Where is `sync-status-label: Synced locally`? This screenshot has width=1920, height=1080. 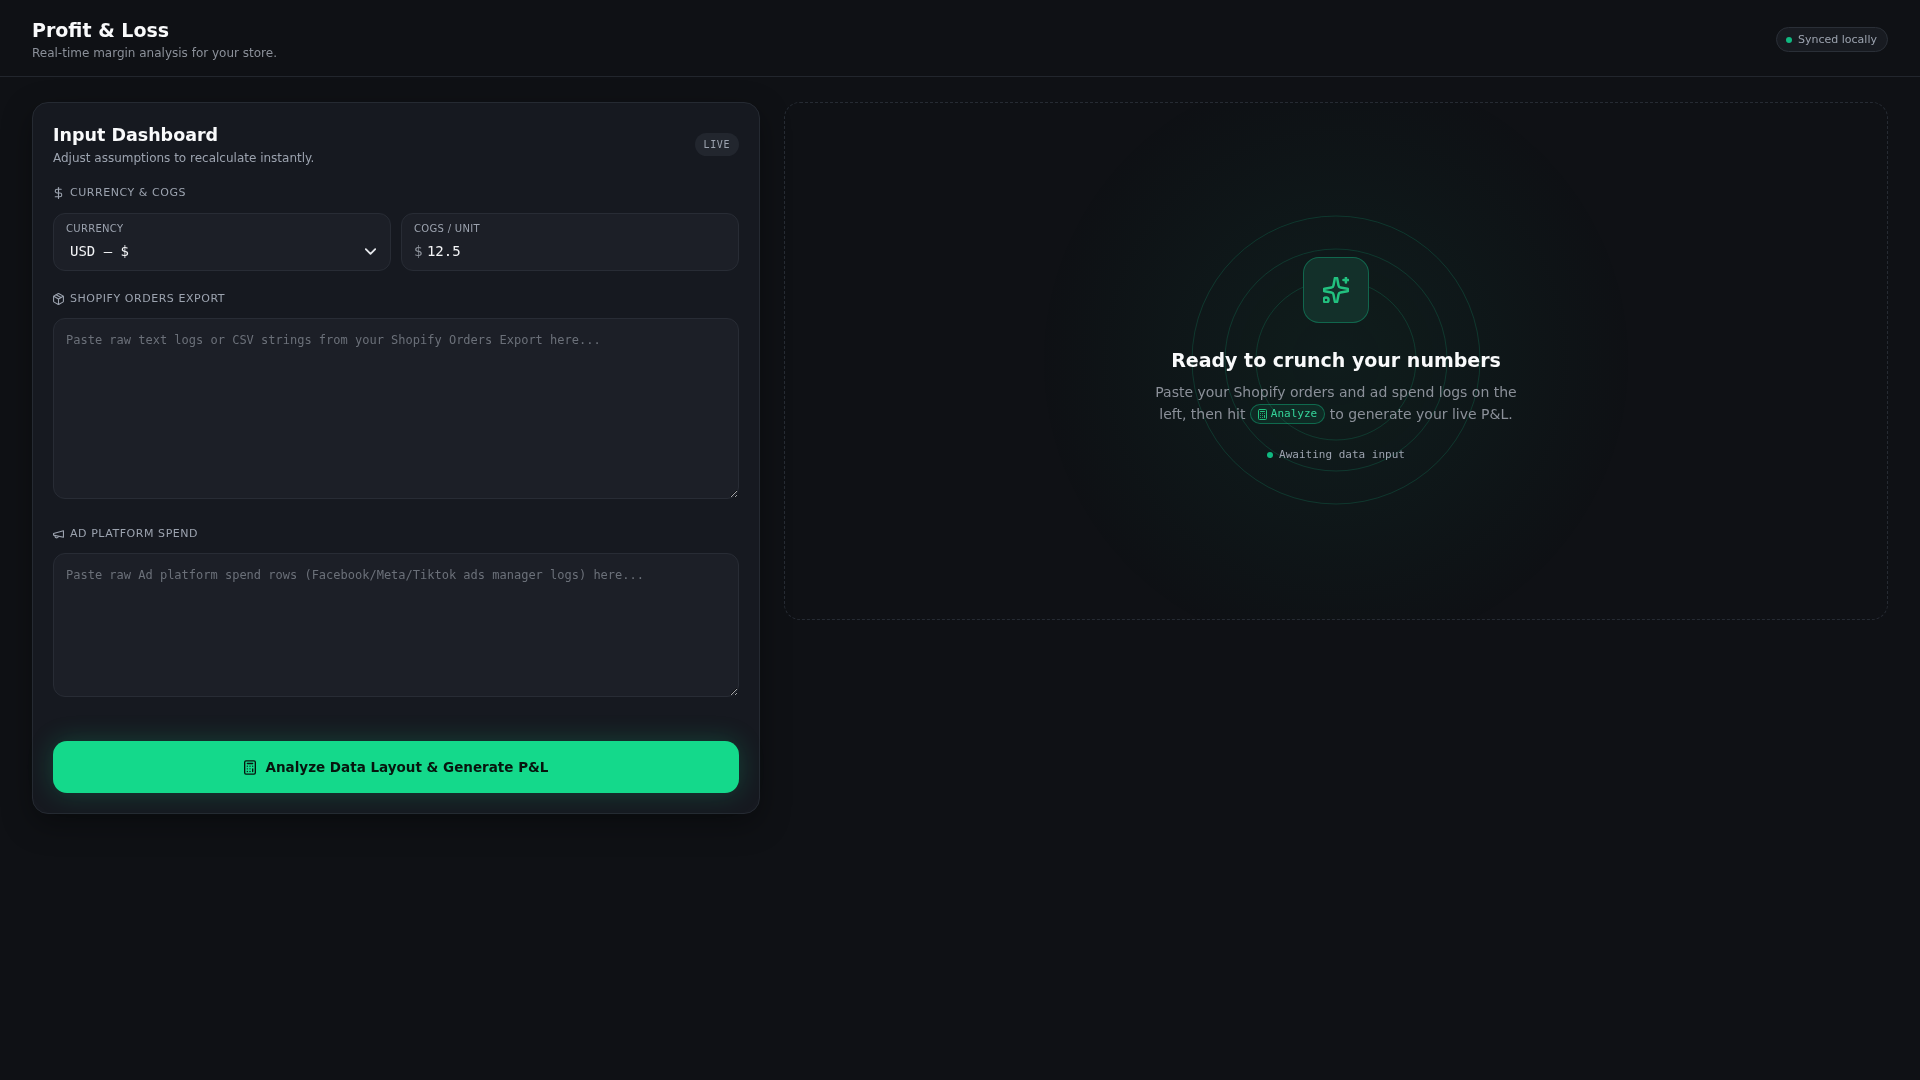 sync-status-label: Synced locally is located at coordinates (1837, 39).